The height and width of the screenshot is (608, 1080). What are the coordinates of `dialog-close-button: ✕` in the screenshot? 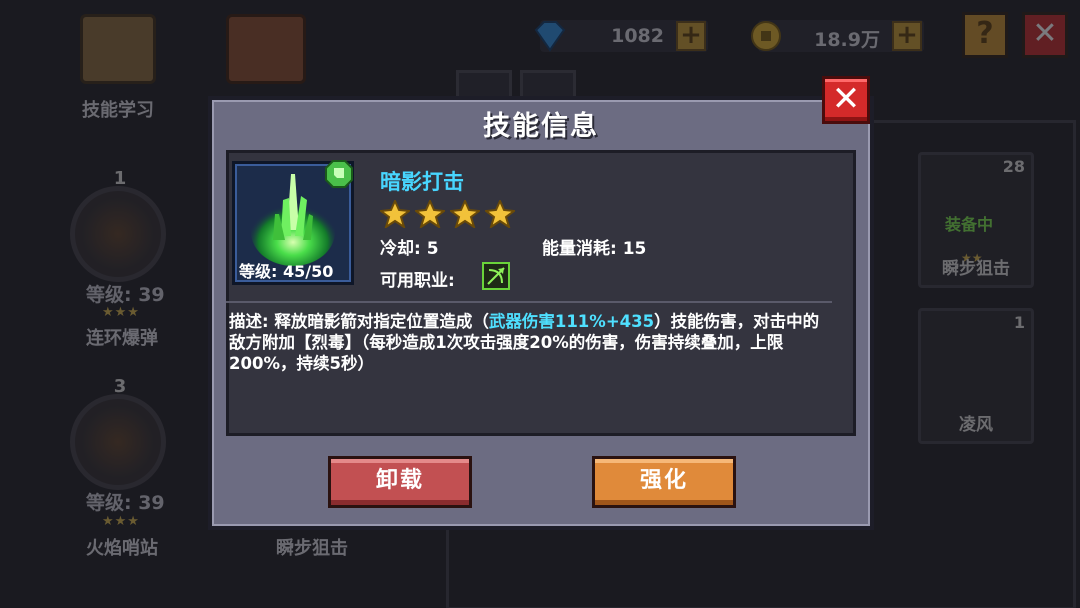 It's located at (846, 100).